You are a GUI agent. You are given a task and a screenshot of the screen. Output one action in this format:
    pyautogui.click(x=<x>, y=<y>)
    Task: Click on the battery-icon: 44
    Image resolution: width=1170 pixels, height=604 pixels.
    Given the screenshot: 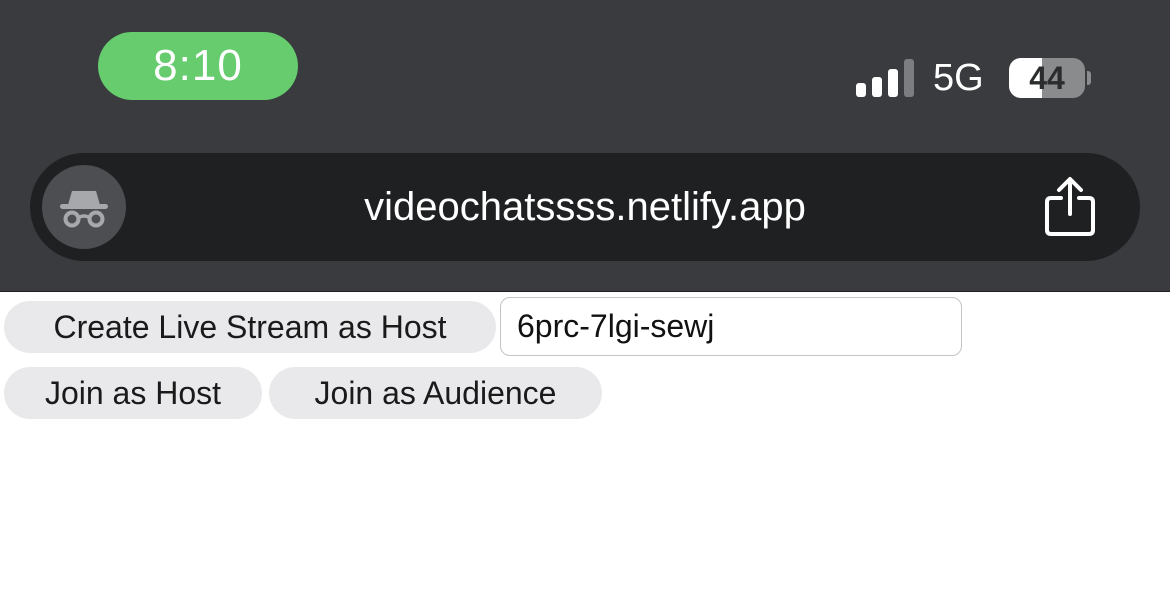 What is the action you would take?
    pyautogui.click(x=1047, y=78)
    